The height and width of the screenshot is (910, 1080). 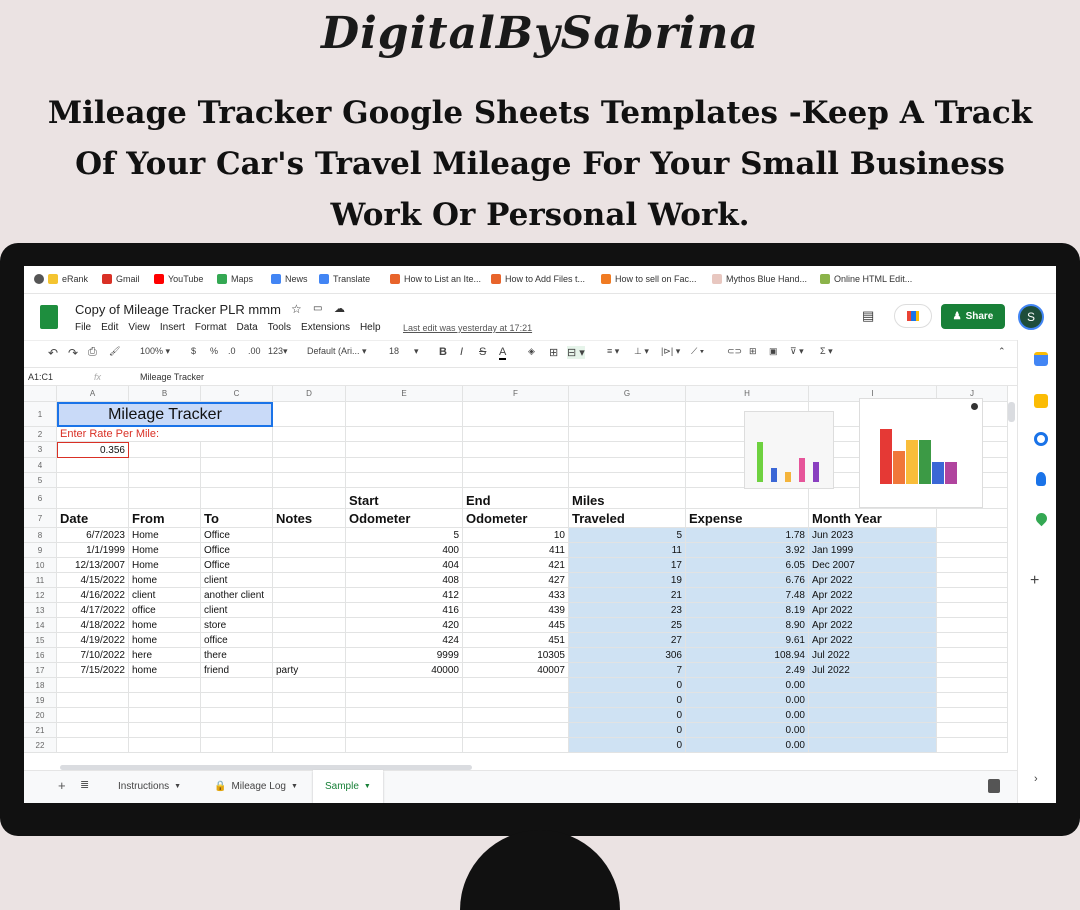 What do you see at coordinates (235, 279) in the screenshot?
I see `bookmark: Maps` at bounding box center [235, 279].